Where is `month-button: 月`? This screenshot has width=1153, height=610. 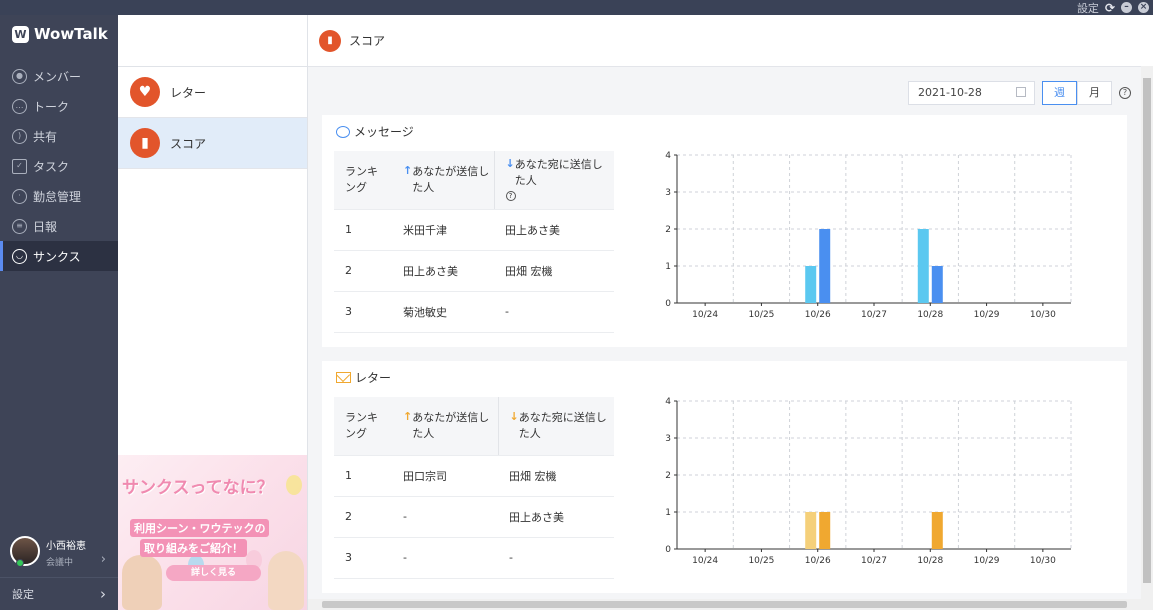
month-button: 月 is located at coordinates (1094, 93).